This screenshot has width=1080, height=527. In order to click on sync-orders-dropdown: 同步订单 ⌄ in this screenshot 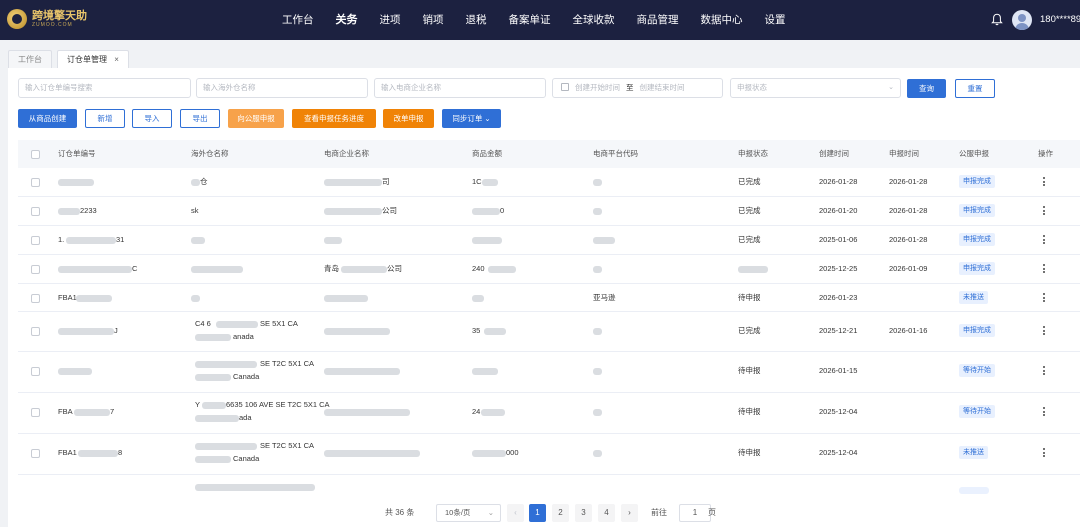, I will do `click(471, 118)`.